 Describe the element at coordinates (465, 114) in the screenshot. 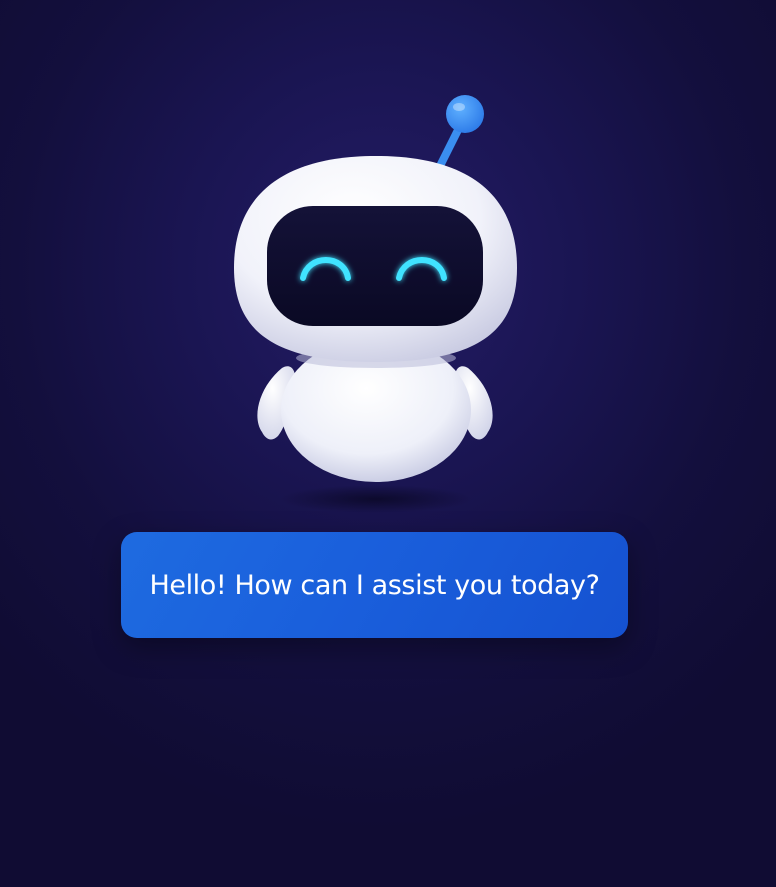

I see `antenna-ball` at that location.